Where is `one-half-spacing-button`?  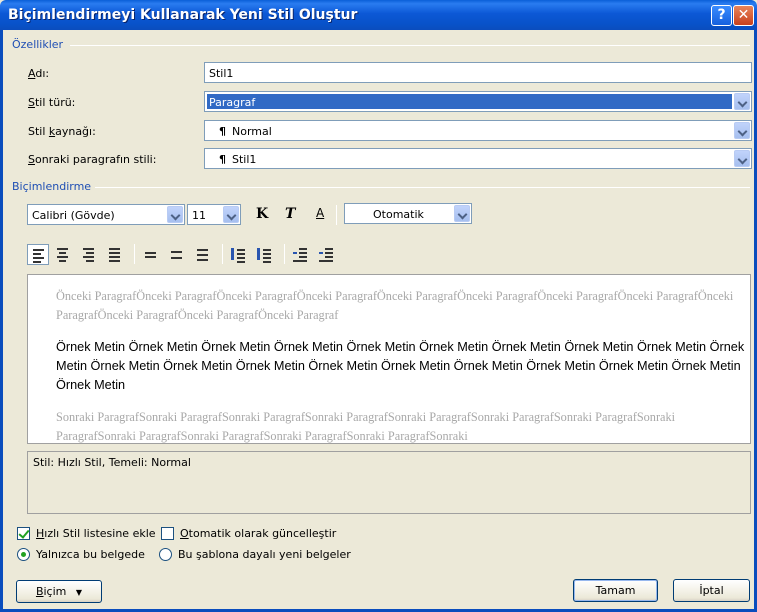 one-half-spacing-button is located at coordinates (177, 254).